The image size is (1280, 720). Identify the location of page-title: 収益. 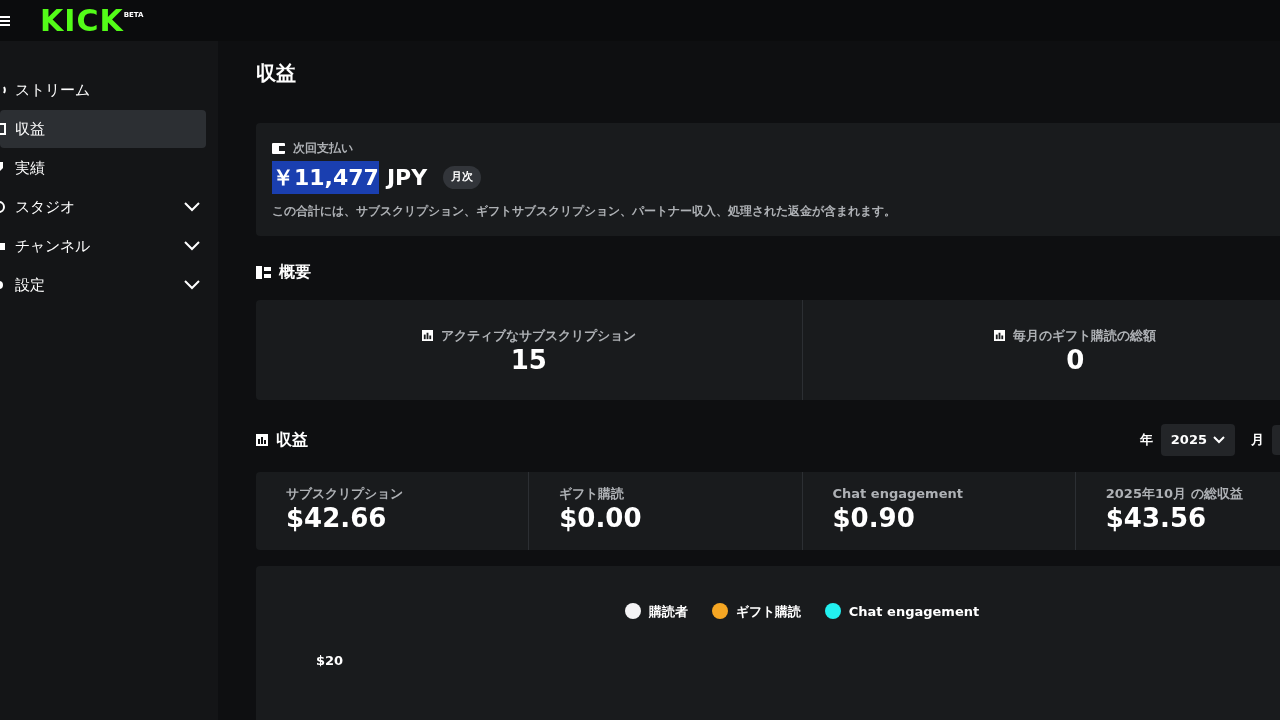
(276, 73).